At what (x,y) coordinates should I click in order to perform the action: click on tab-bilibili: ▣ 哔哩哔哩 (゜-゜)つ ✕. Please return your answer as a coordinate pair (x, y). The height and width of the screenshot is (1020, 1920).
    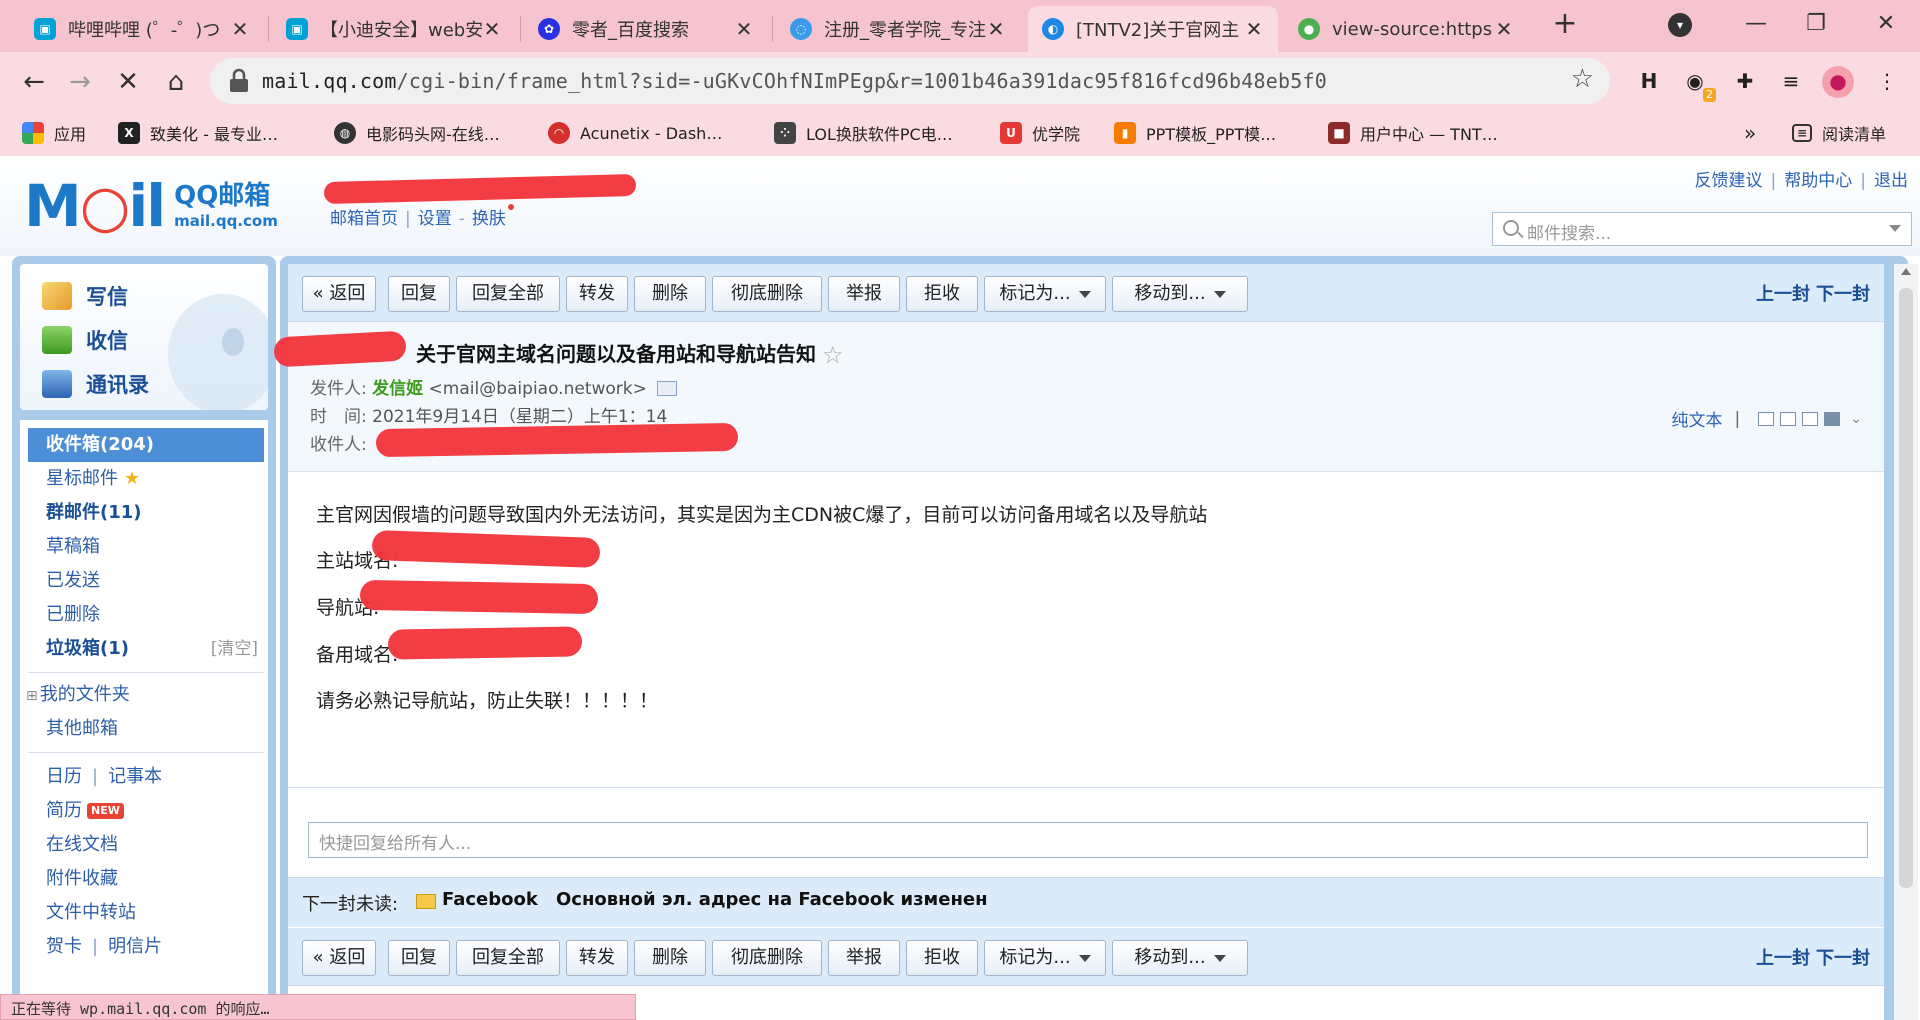
    Looking at the image, I should click on (142, 29).